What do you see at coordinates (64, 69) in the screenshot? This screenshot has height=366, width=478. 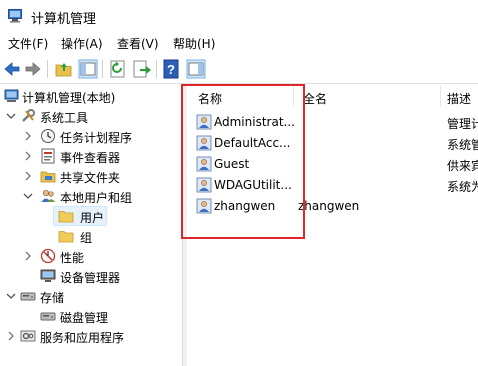 I see `up-folder-icon` at bounding box center [64, 69].